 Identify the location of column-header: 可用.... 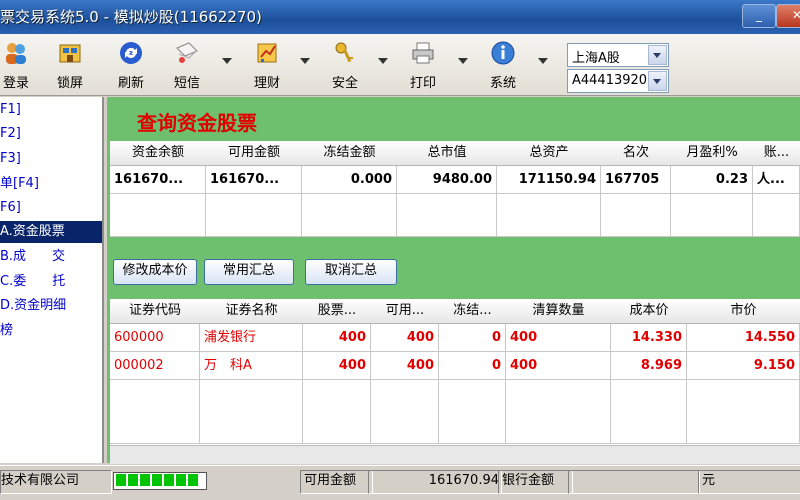
(405, 311).